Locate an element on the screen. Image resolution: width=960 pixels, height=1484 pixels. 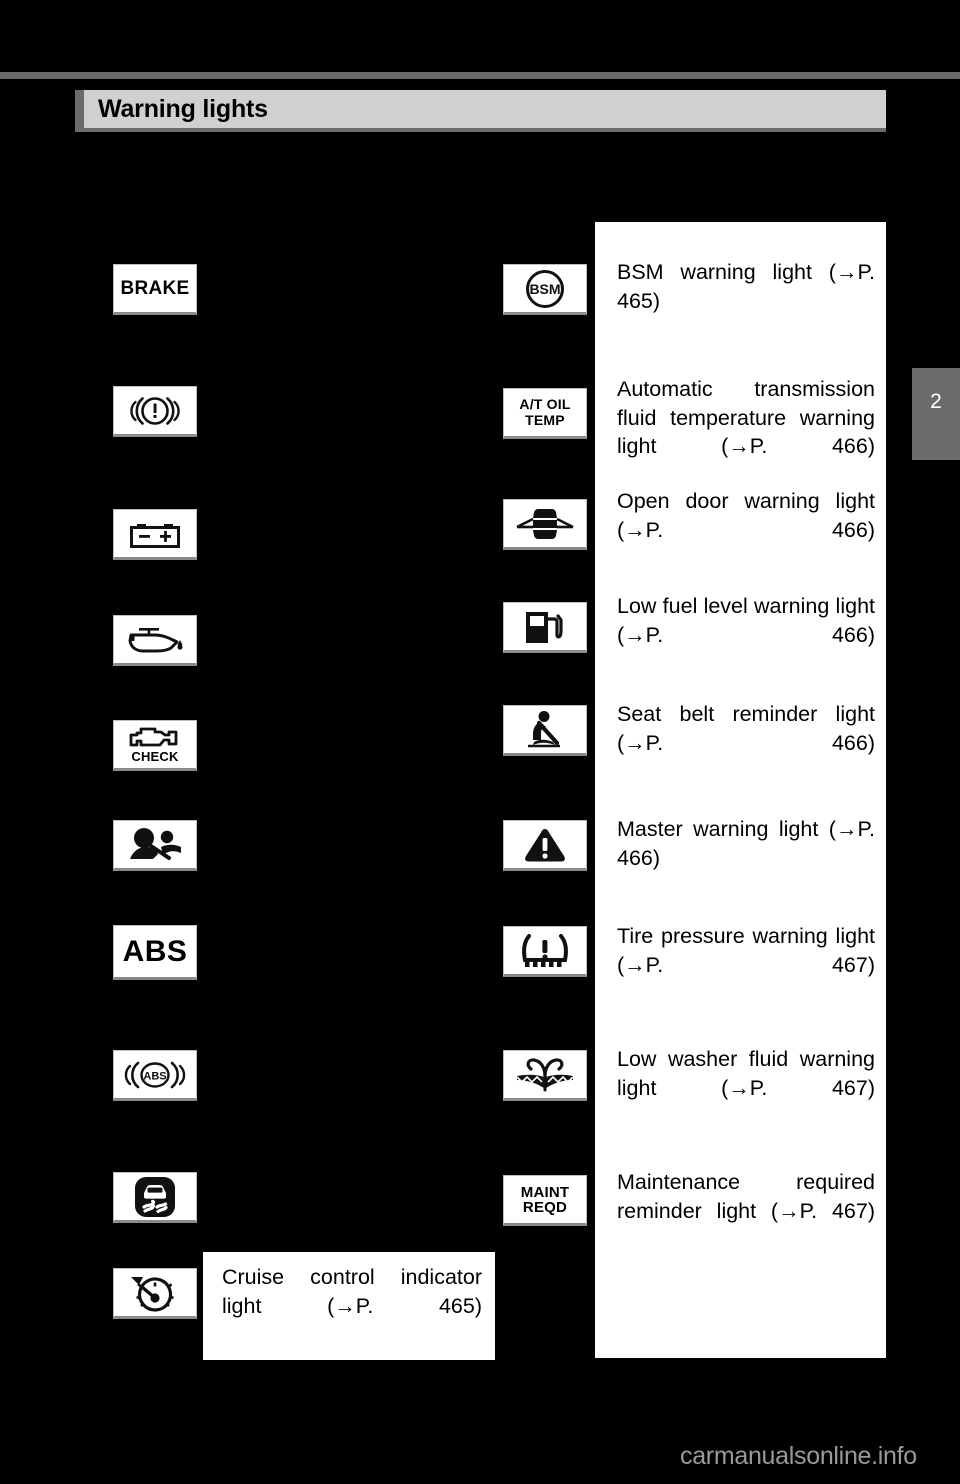
cruise-control-indicator-icon is located at coordinates (155, 1293).